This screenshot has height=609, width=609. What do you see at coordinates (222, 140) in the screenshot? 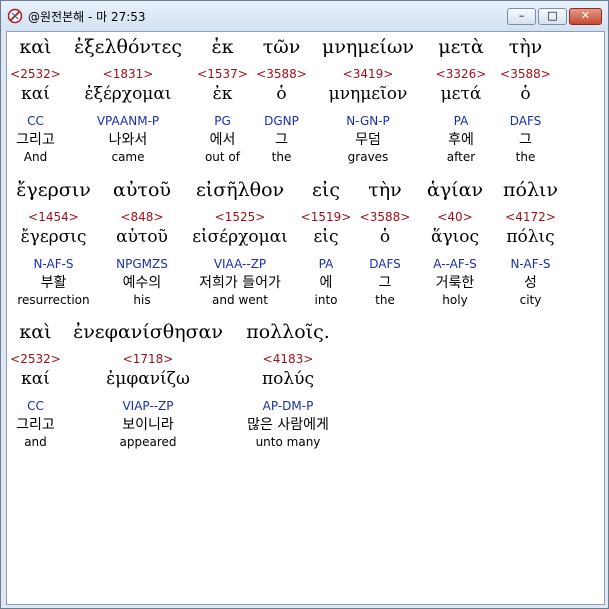
I see `korean-gloss: 에서` at bounding box center [222, 140].